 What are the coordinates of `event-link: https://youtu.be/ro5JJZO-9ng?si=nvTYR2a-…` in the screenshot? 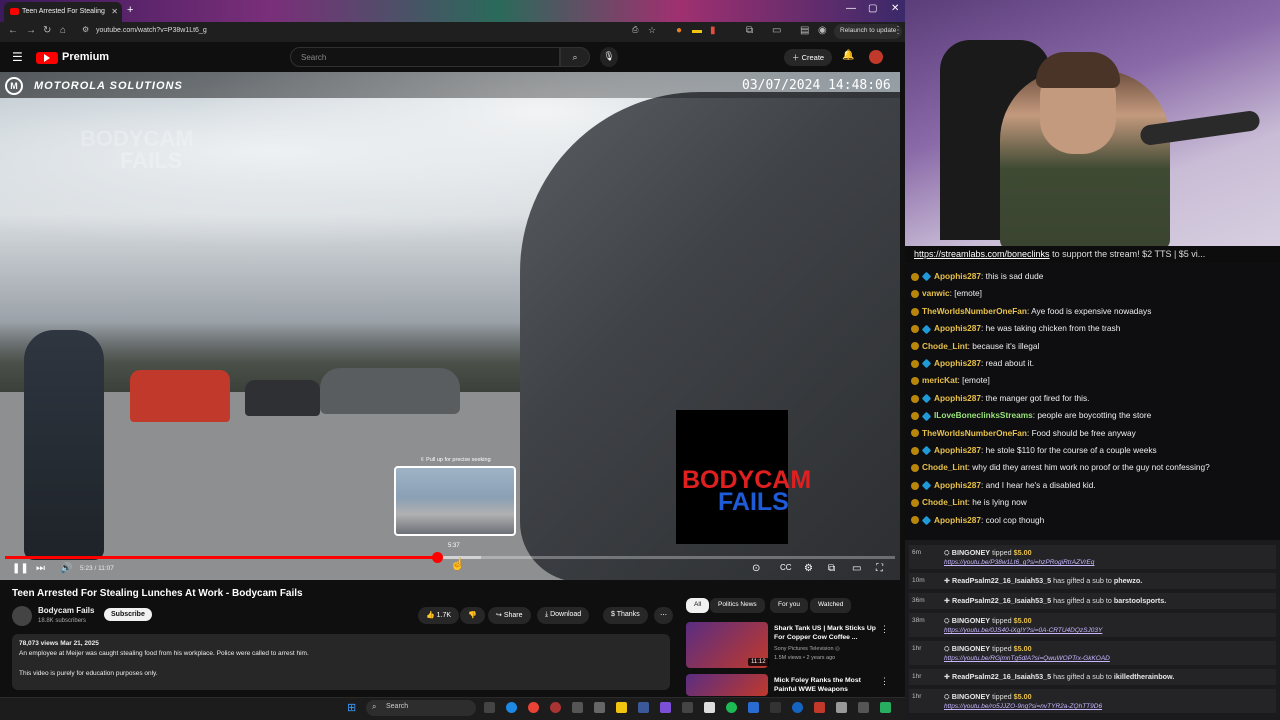 It's located at (1023, 706).